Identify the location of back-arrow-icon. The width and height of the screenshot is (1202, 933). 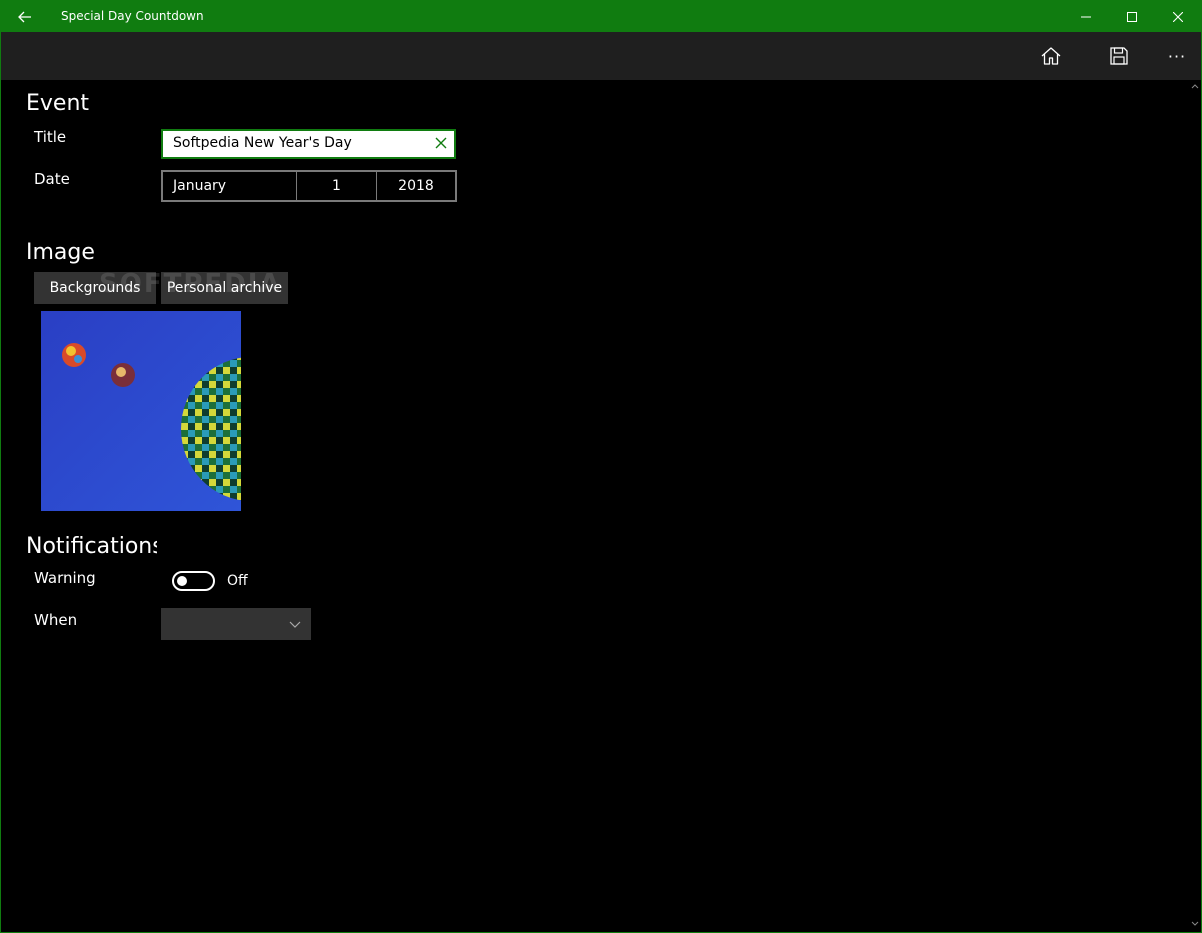
(24, 16).